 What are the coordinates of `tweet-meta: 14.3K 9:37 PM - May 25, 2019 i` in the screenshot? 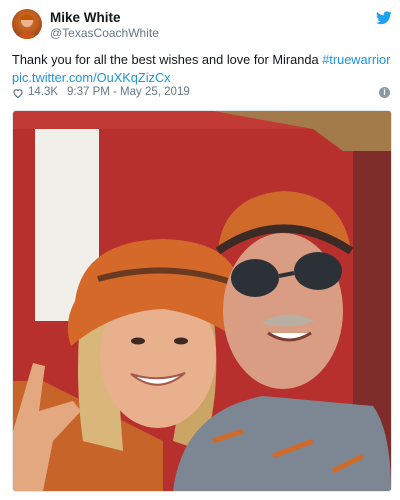 It's located at (202, 94).